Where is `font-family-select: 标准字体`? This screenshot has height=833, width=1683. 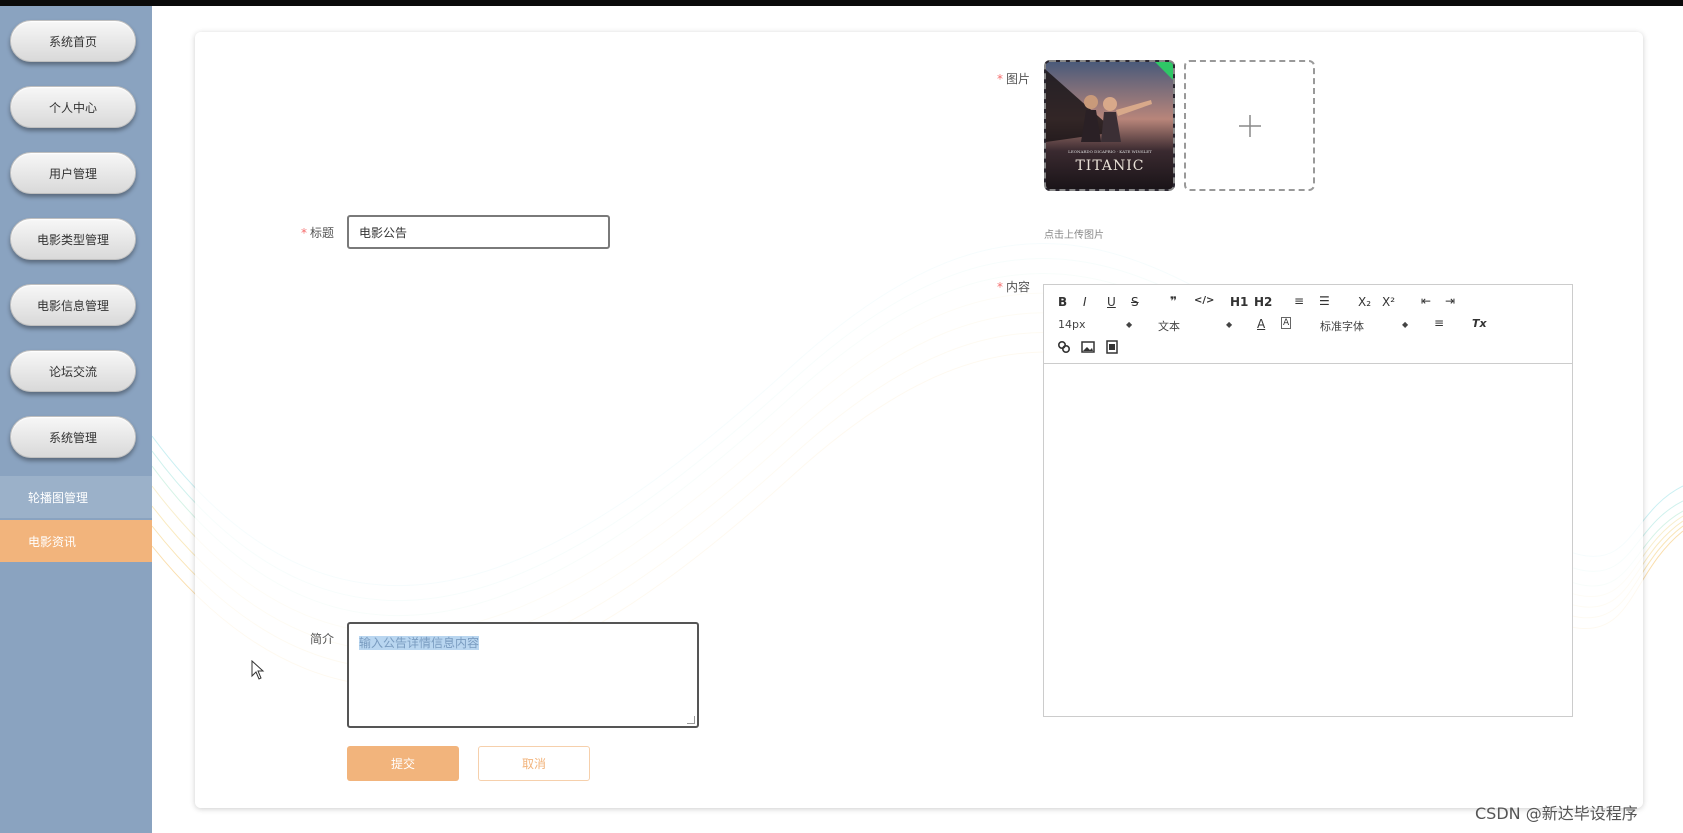 font-family-select: 标准字体 is located at coordinates (1342, 326).